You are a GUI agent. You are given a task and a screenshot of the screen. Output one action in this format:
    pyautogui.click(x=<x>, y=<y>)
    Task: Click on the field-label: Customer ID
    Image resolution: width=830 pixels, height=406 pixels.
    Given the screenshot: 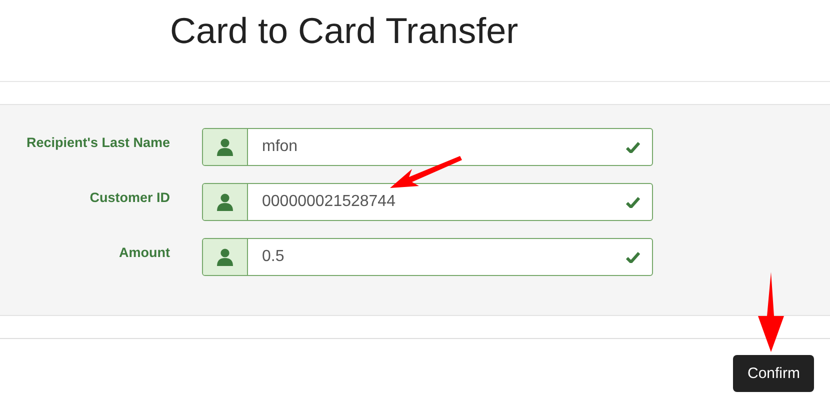 What is the action you would take?
    pyautogui.click(x=129, y=197)
    